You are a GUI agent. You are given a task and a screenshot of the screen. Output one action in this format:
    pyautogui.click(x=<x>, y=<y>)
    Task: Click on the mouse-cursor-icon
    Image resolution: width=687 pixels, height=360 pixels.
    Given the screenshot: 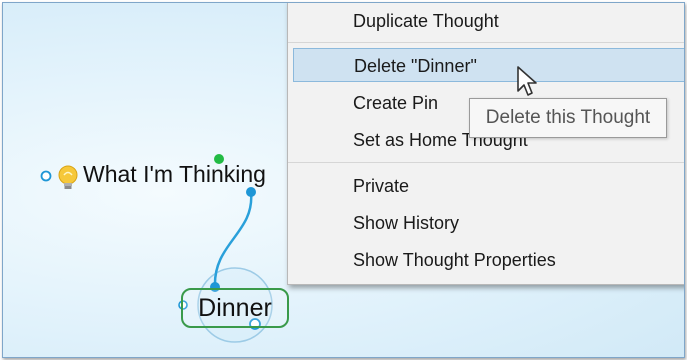 What is the action you would take?
    pyautogui.click(x=527, y=81)
    